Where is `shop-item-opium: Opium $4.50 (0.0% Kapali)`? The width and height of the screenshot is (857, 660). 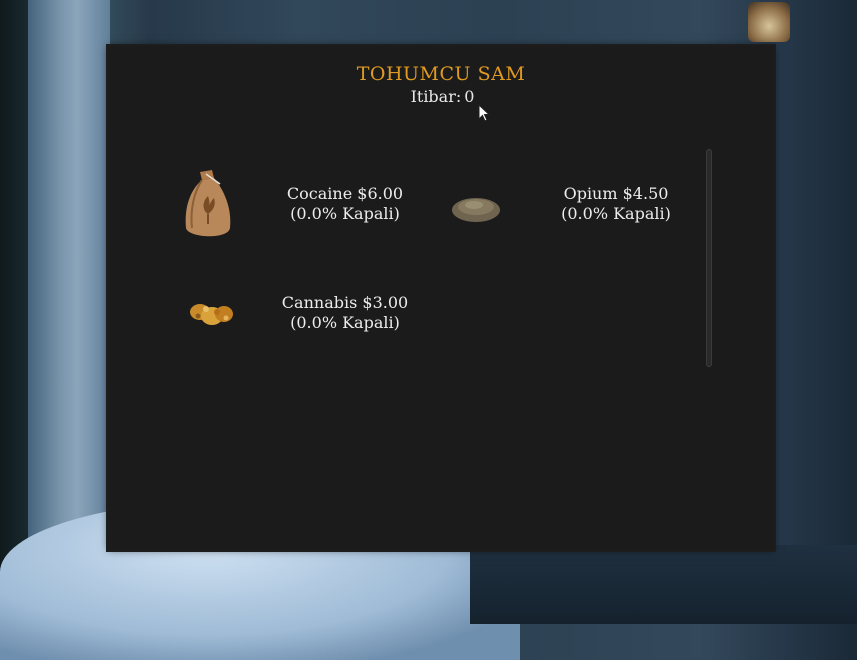
shop-item-opium: Opium $4.50 (0.0% Kapali) is located at coordinates (566, 205).